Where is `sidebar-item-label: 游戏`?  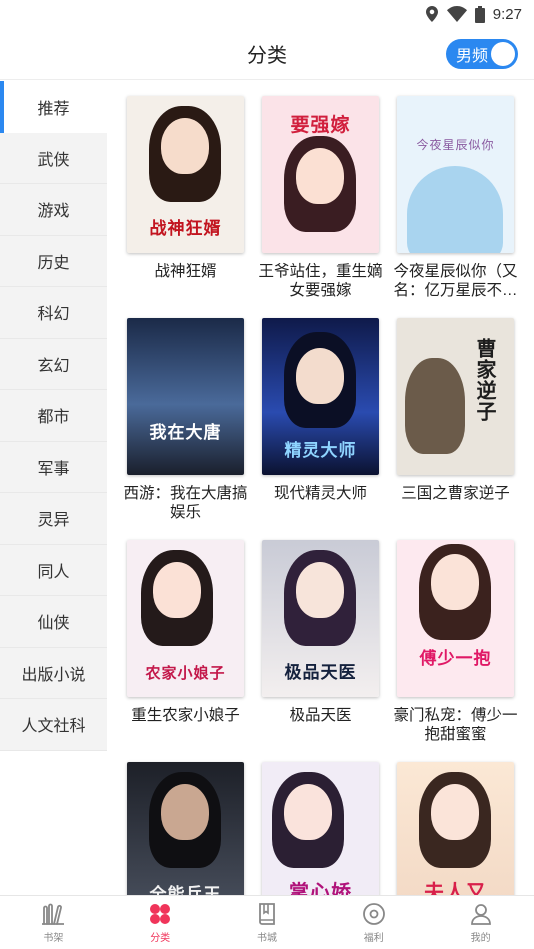
sidebar-item-label: 游戏 is located at coordinates (53, 212).